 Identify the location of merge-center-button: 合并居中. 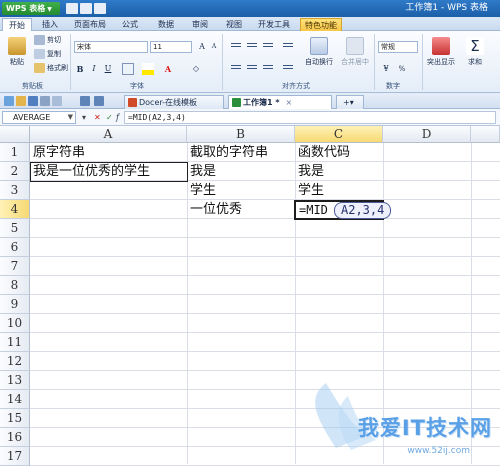
(355, 52).